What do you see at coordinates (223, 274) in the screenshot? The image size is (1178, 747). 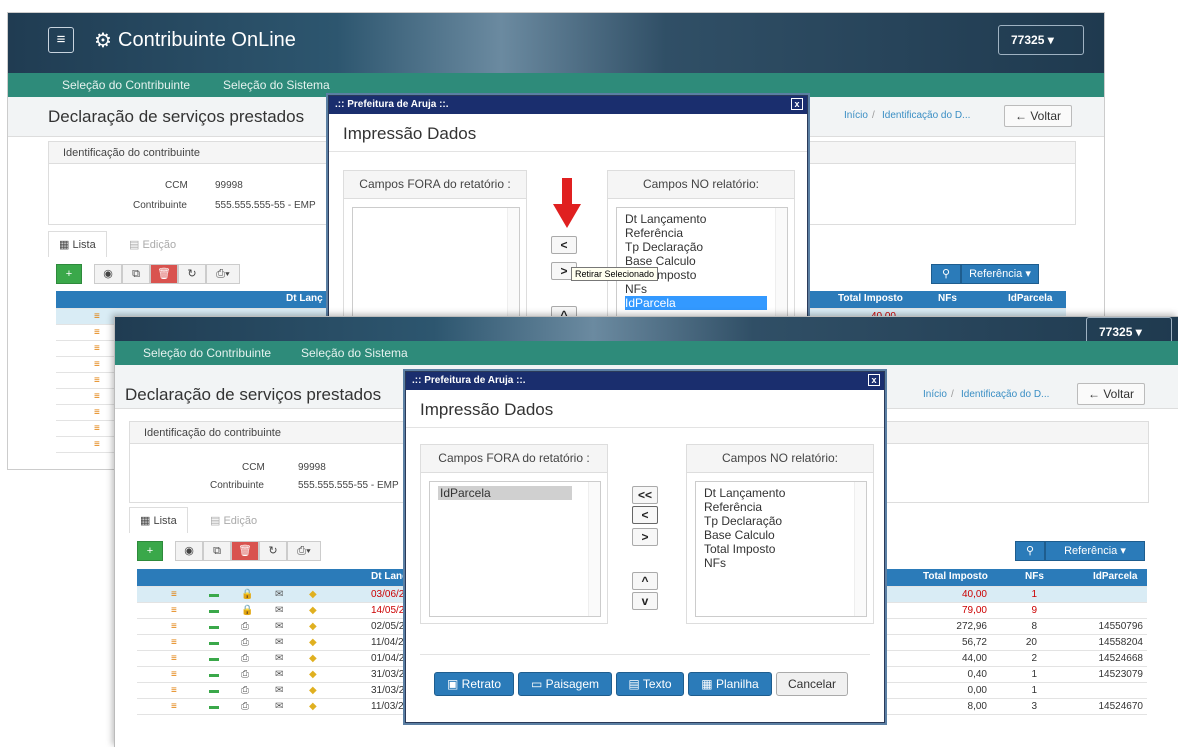 I see `print-button: ⎙▾` at bounding box center [223, 274].